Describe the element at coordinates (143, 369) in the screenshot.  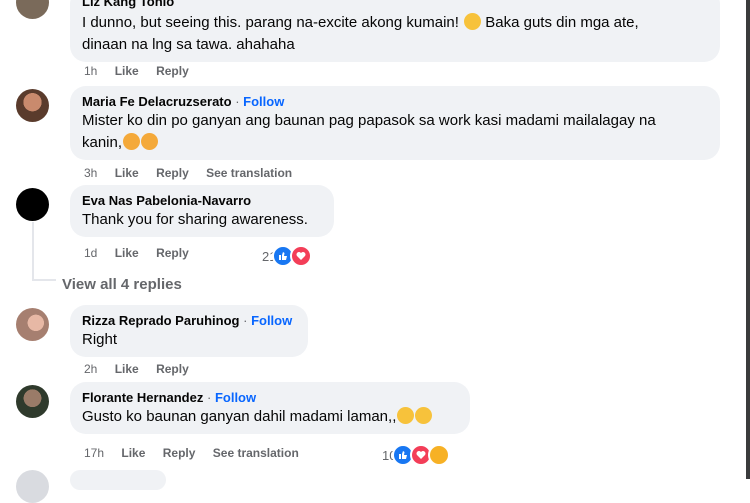
I see `comment-actions: 2h Like Reply` at that location.